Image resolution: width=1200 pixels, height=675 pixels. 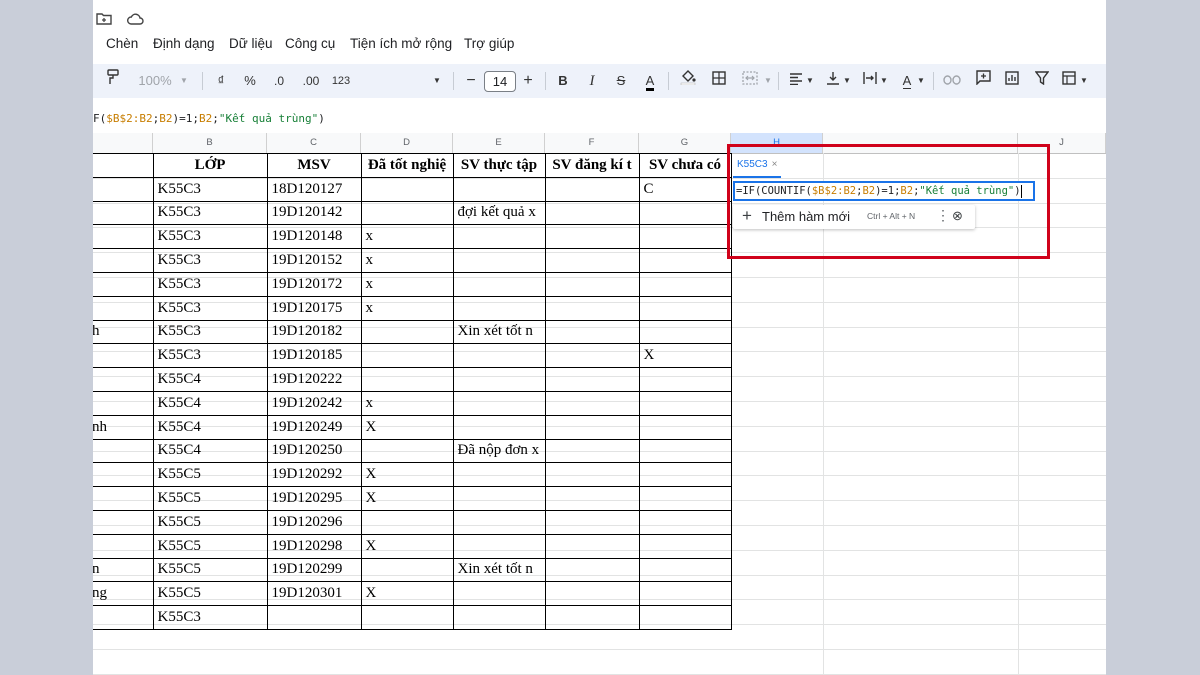 I want to click on decrease-decimal-button: .0, so click(x=279, y=81).